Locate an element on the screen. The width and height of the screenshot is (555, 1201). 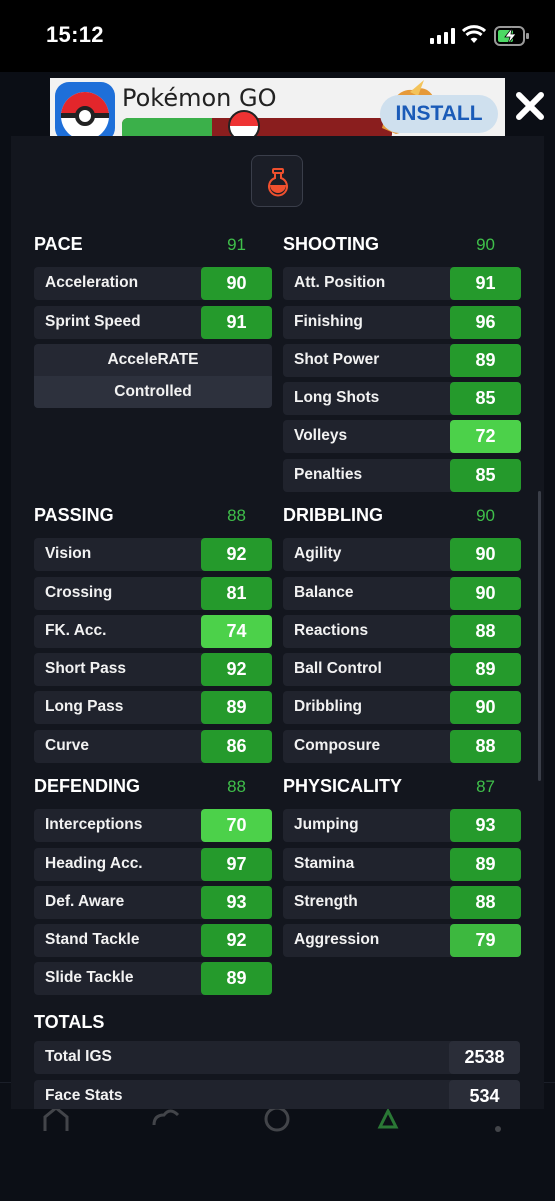
stat-name: Strength is located at coordinates (326, 901).